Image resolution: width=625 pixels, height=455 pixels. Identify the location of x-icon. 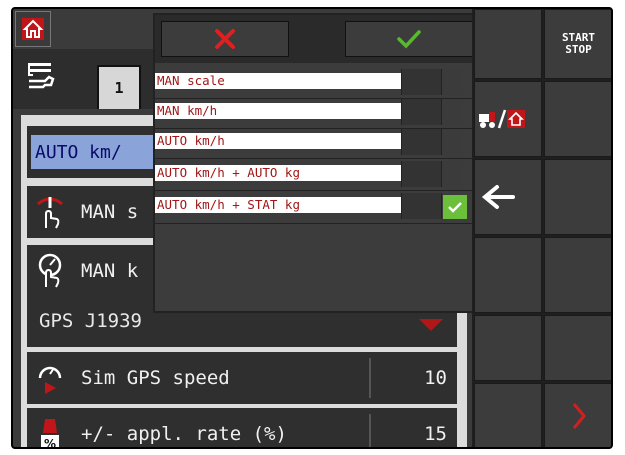
(225, 39).